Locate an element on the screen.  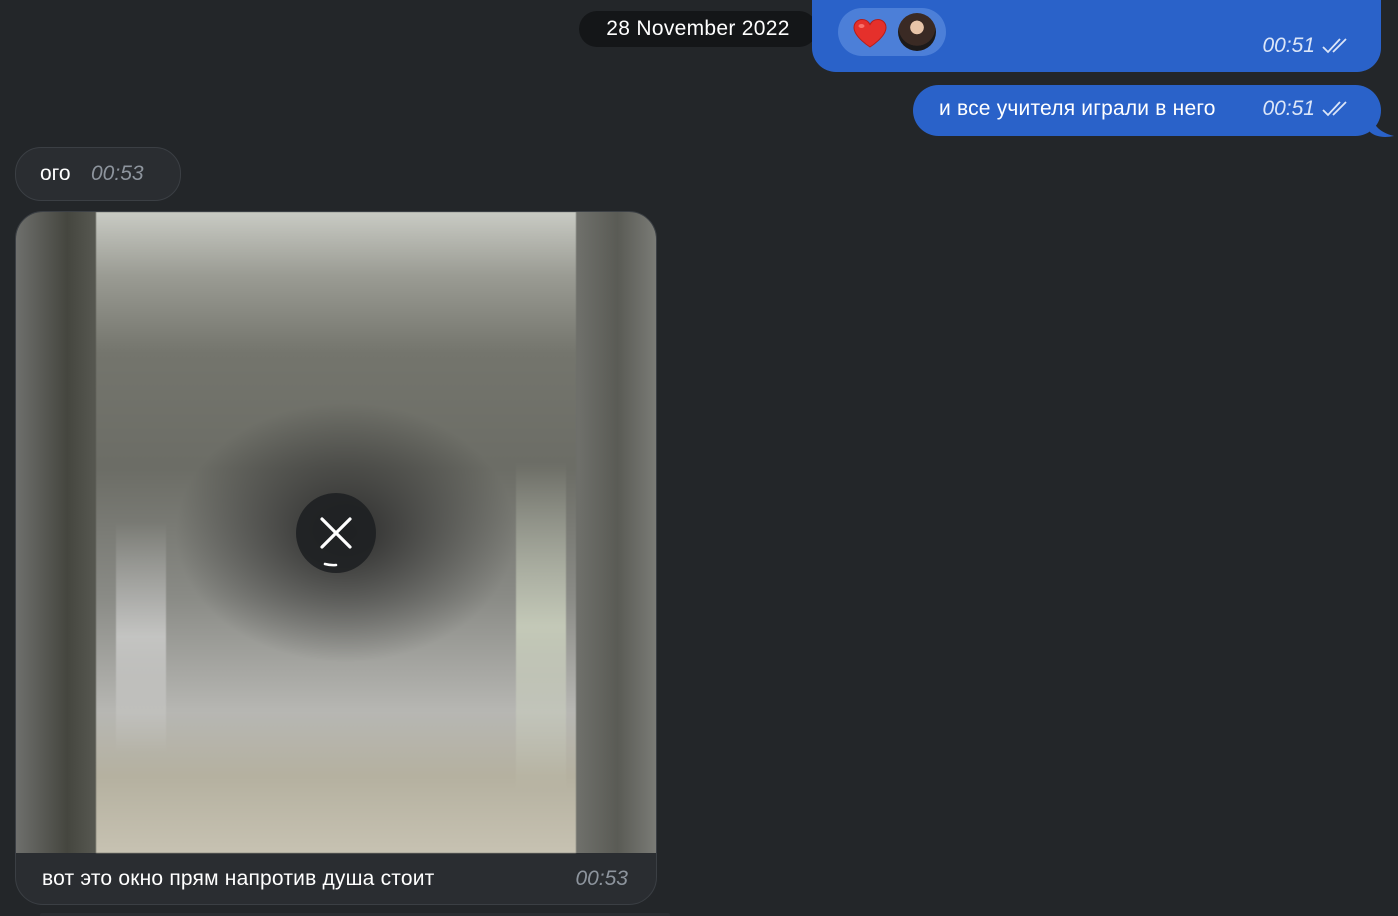
message-text: и все учителя играли в него is located at coordinates (1077, 108).